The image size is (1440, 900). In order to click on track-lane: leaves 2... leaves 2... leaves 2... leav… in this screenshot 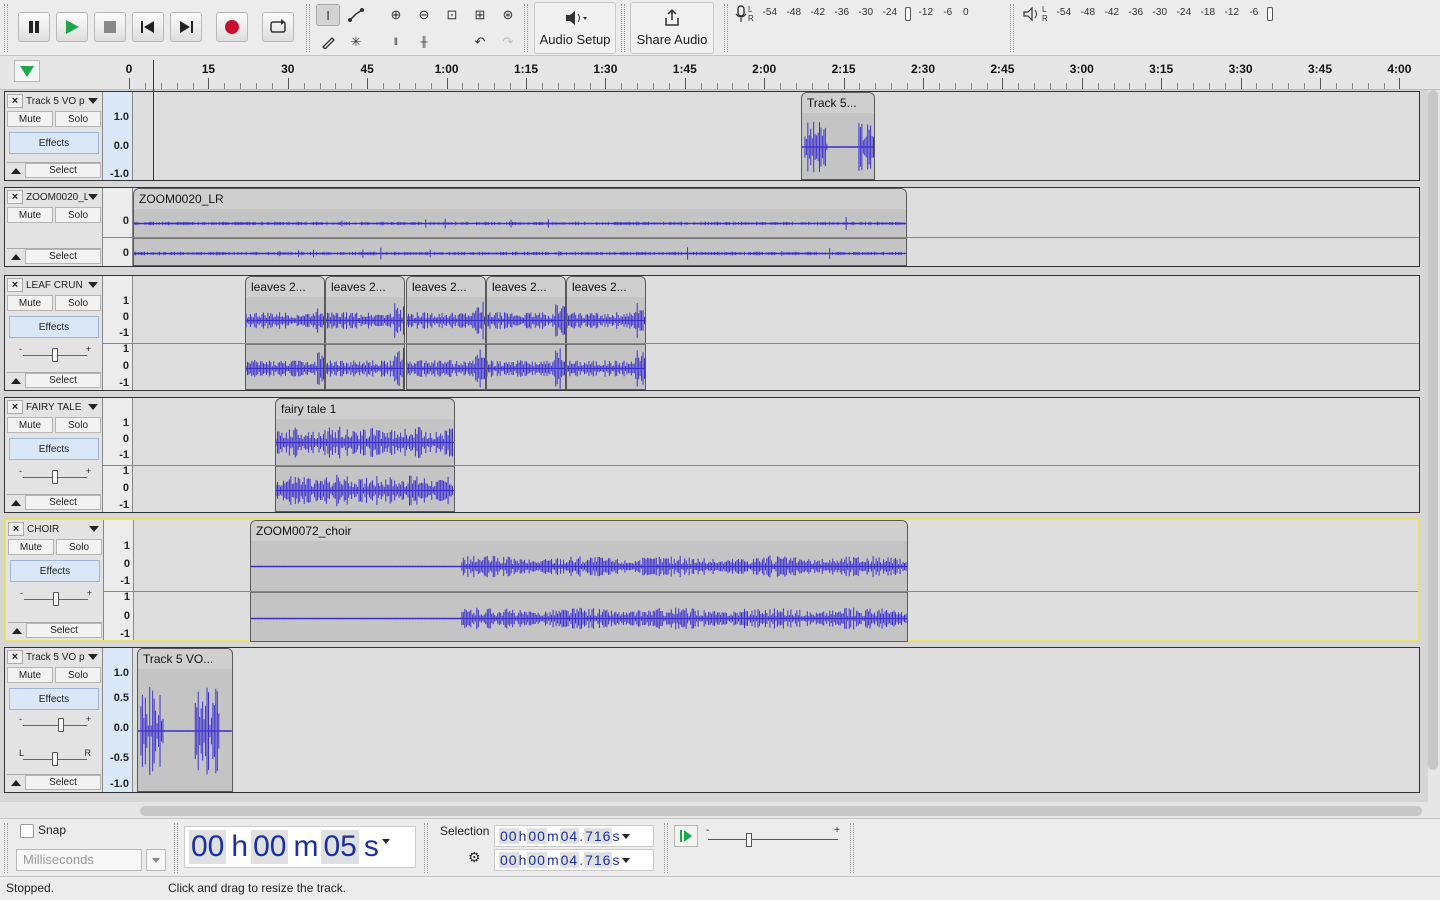, I will do `click(776, 333)`.